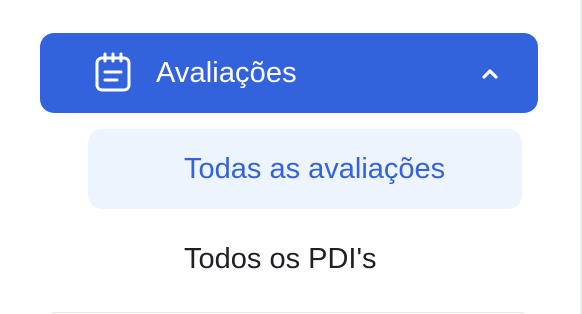  I want to click on menu-group-label: Avaliações, so click(226, 73).